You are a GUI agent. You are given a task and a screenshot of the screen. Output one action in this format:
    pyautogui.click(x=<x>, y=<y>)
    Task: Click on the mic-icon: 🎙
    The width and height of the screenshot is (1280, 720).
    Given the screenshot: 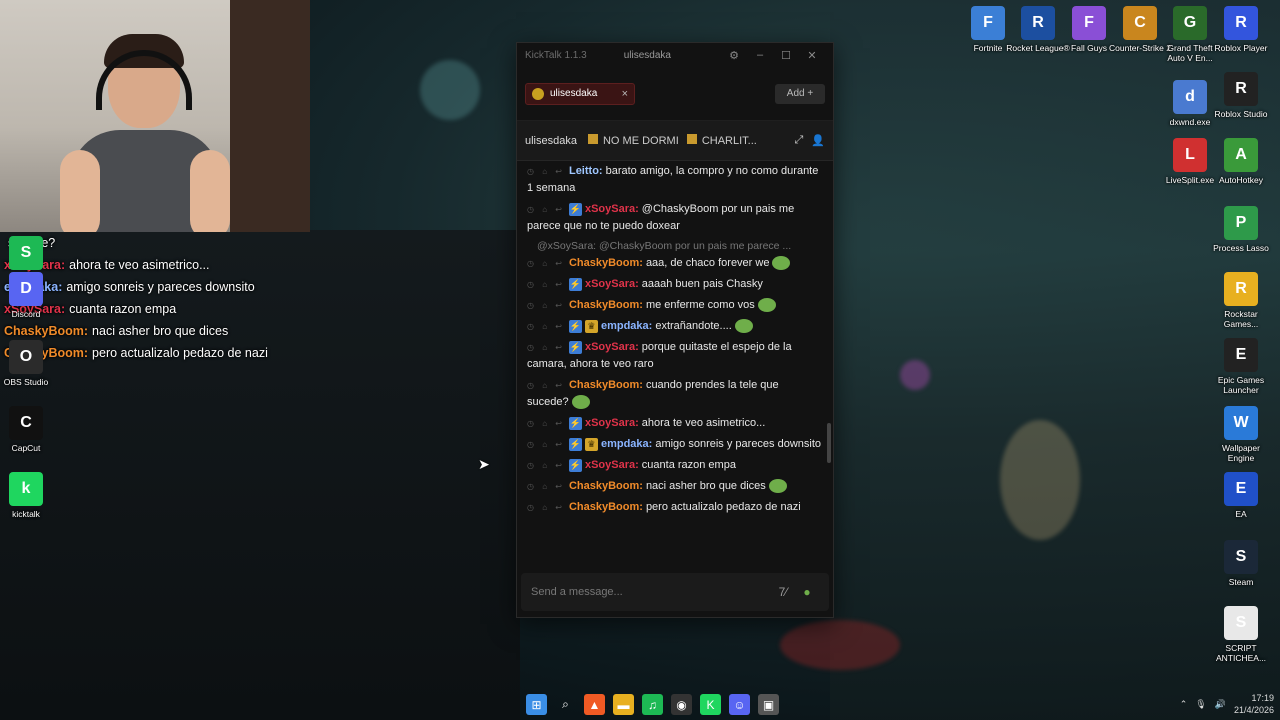 What is the action you would take?
    pyautogui.click(x=1200, y=704)
    